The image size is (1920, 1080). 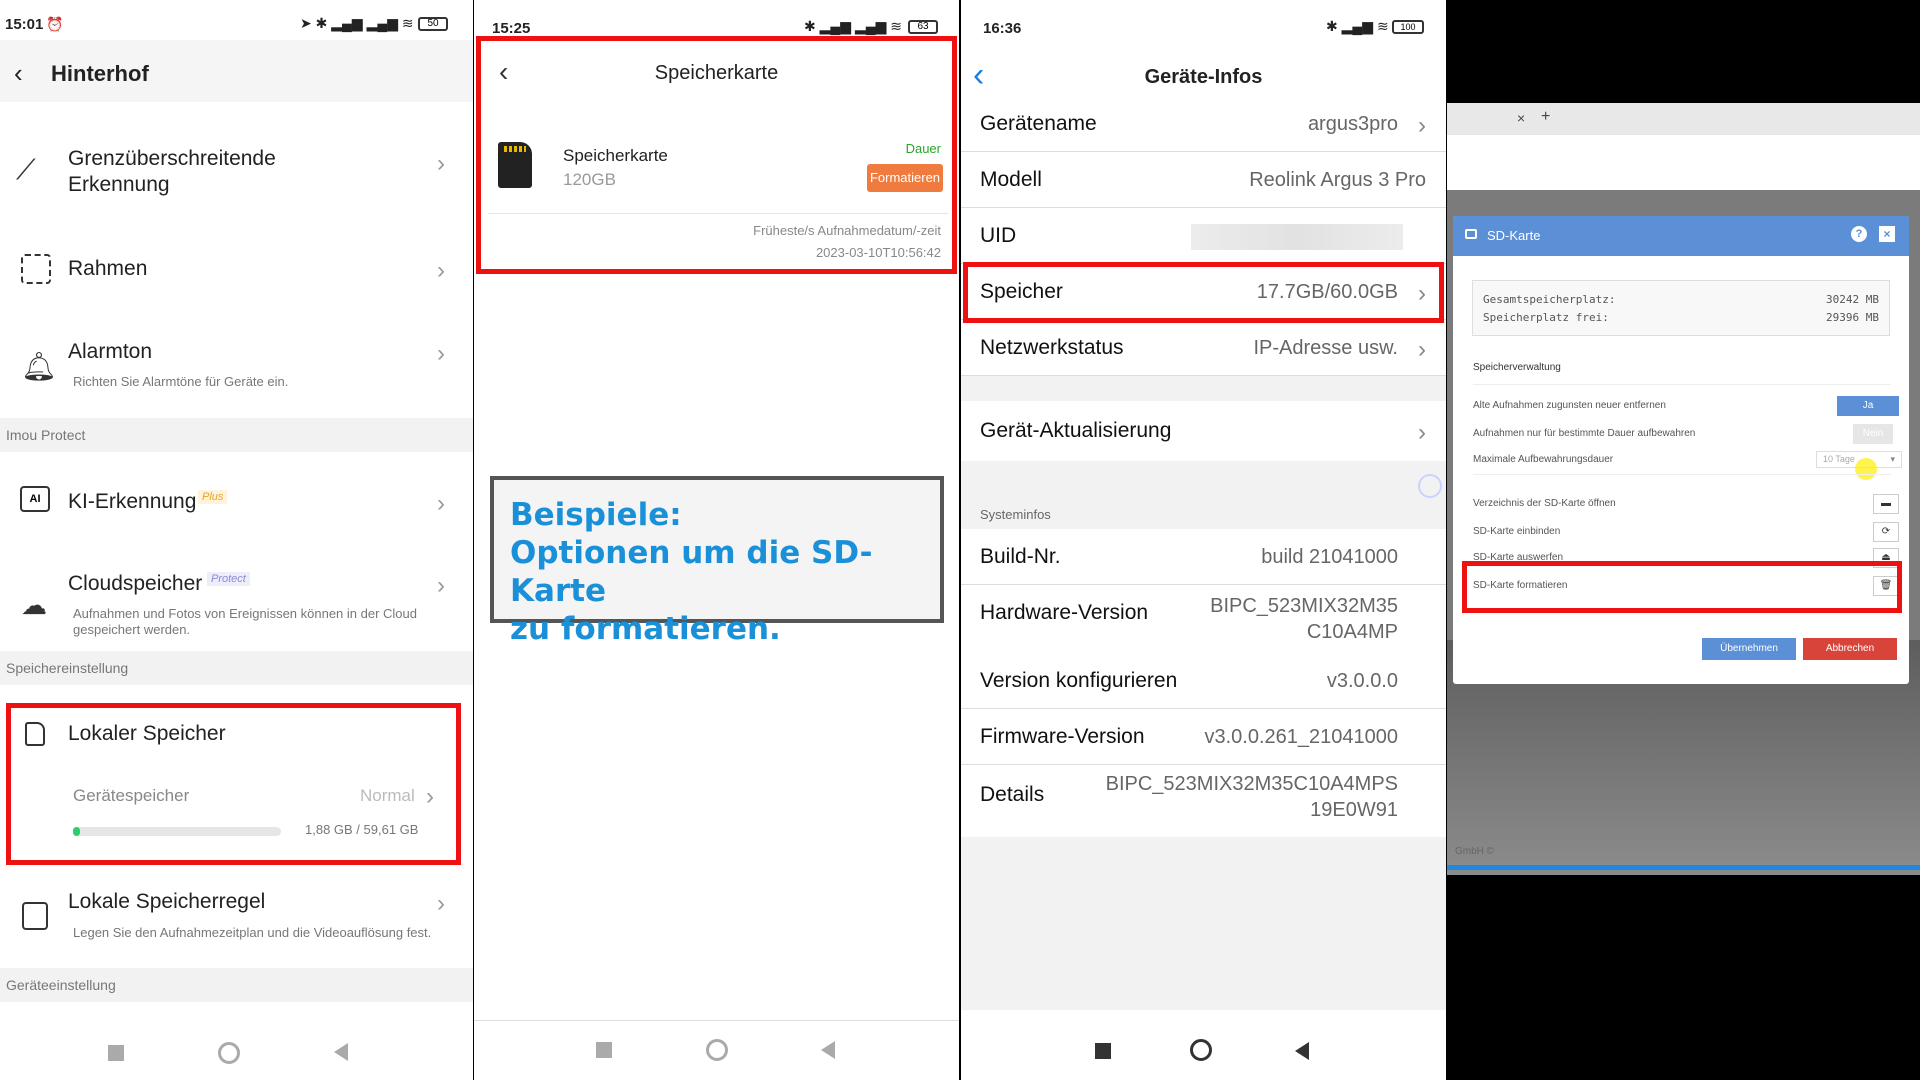 What do you see at coordinates (1251, 784) in the screenshot?
I see `row-value: BIPC_523MIX32M35C10A4MPS` at bounding box center [1251, 784].